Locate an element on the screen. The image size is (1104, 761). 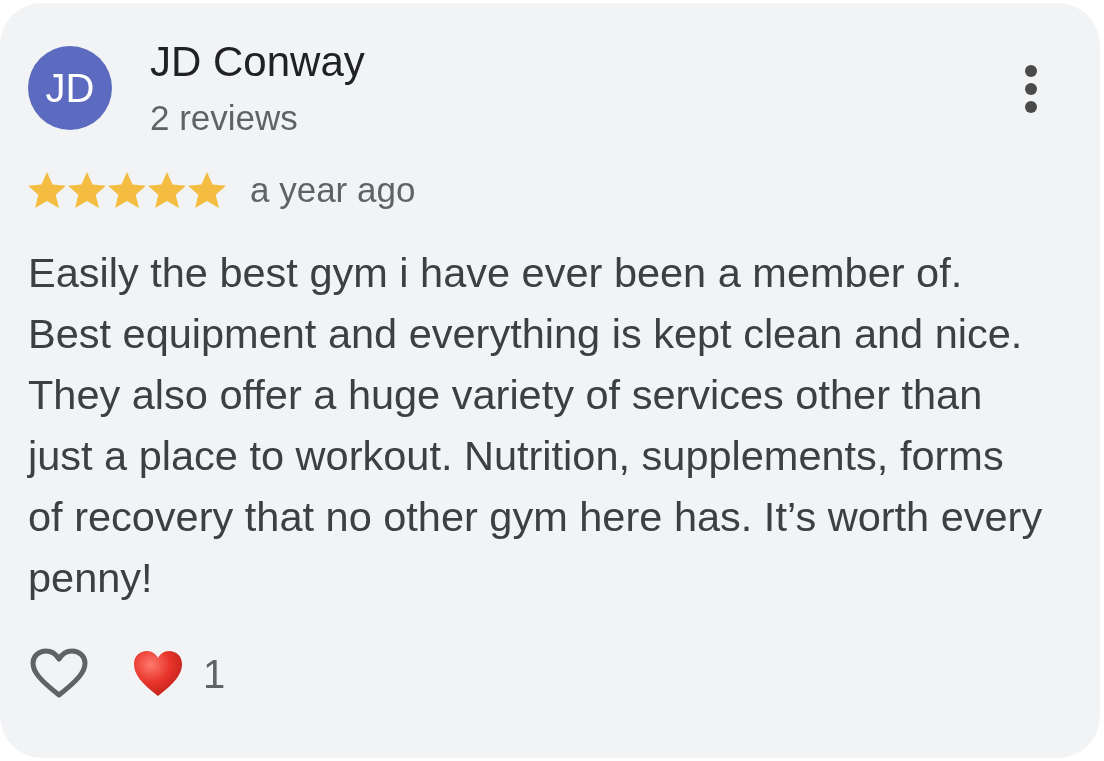
heart-emoji-icon is located at coordinates (158, 674).